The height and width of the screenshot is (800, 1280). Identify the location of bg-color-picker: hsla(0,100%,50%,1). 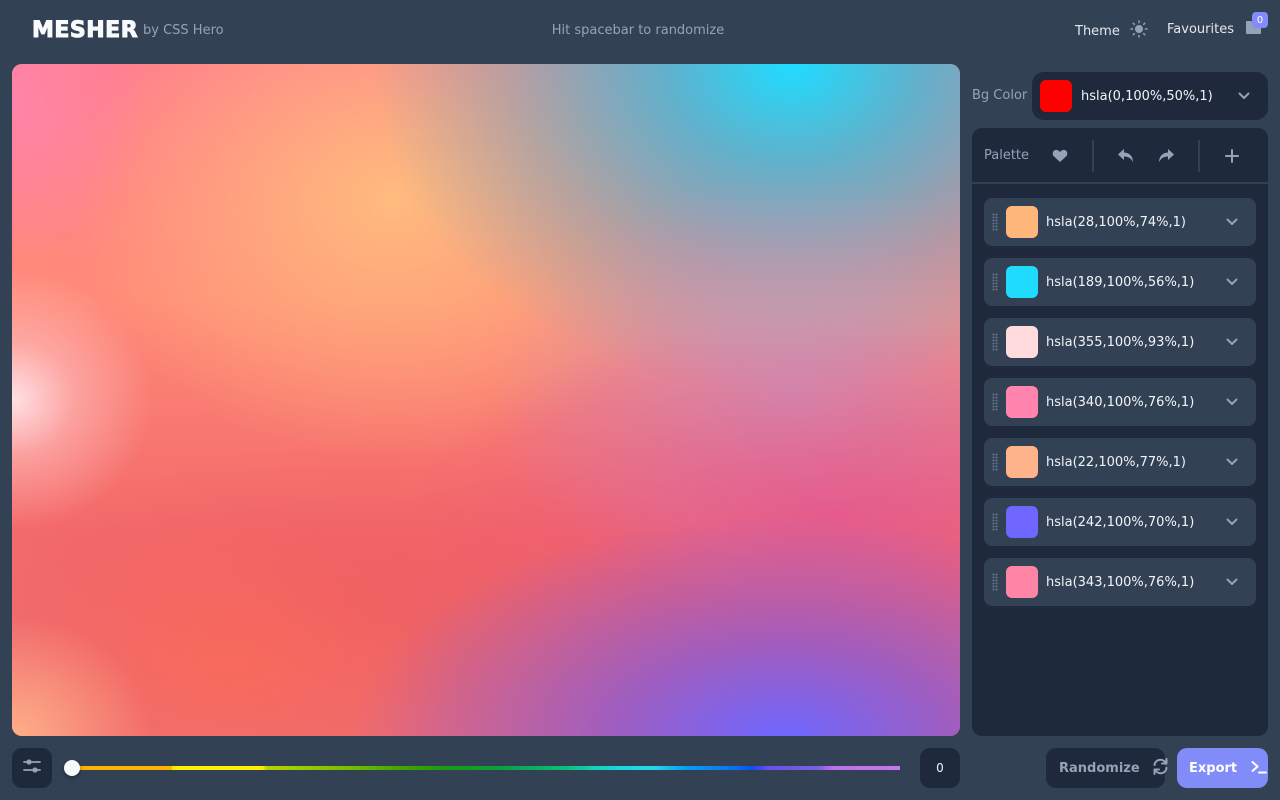
(1150, 96).